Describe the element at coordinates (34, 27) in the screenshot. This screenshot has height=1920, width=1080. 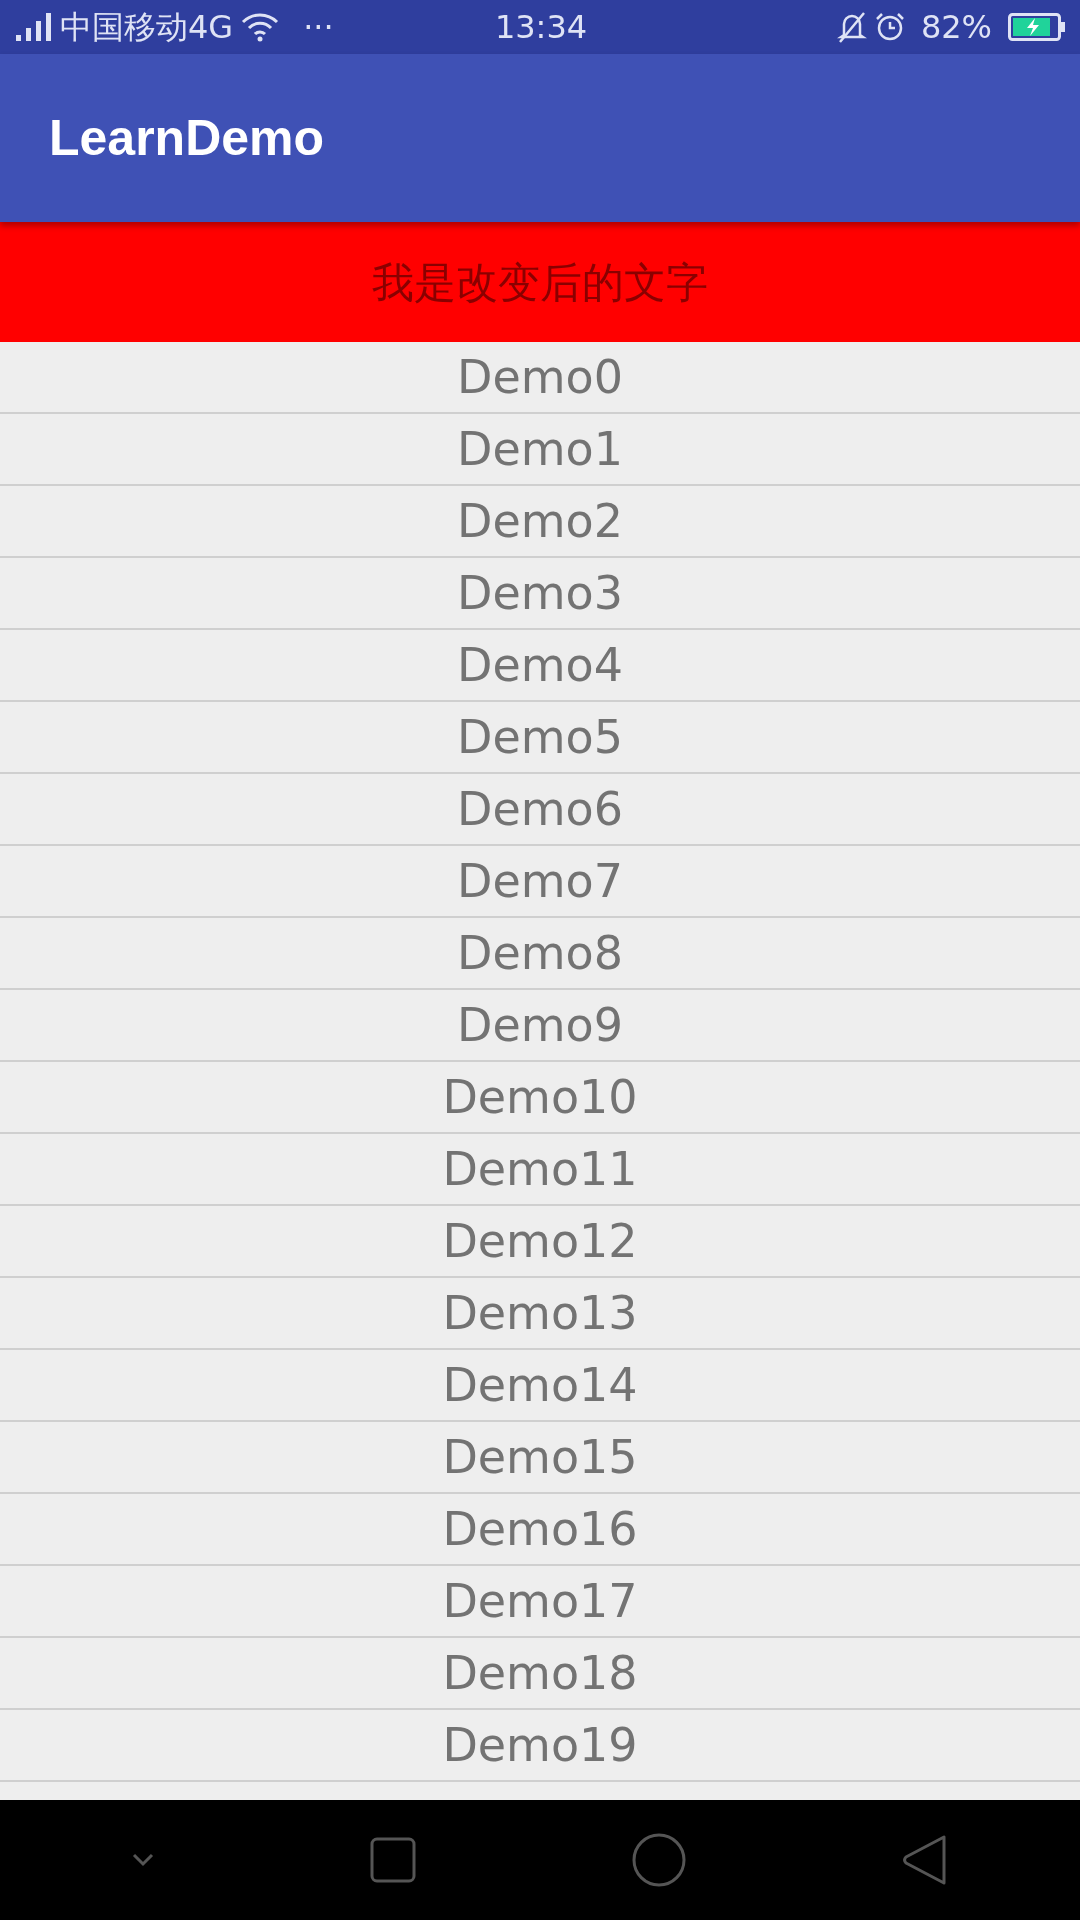
I see `signal-icon` at that location.